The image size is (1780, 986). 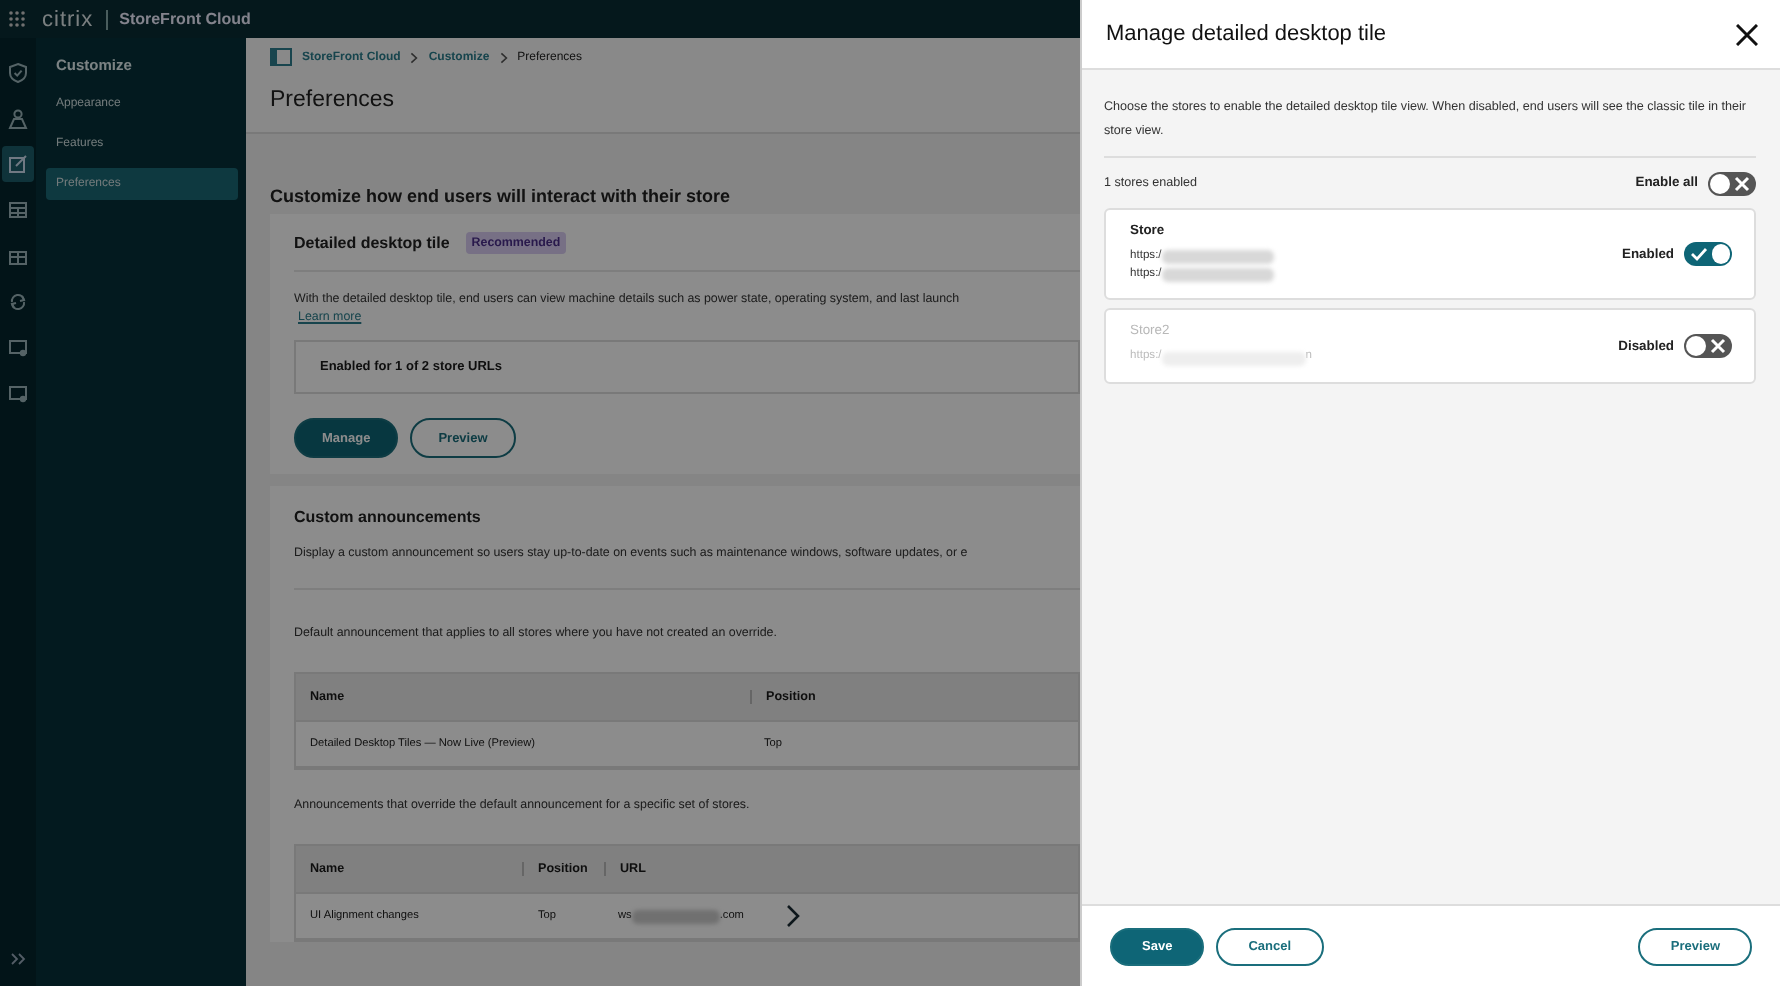 I want to click on shield-icon, so click(x=18, y=72).